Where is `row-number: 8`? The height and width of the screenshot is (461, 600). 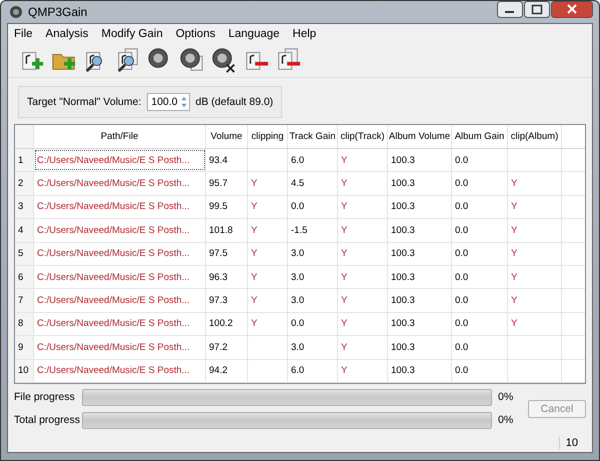
row-number: 8 is located at coordinates (24, 324).